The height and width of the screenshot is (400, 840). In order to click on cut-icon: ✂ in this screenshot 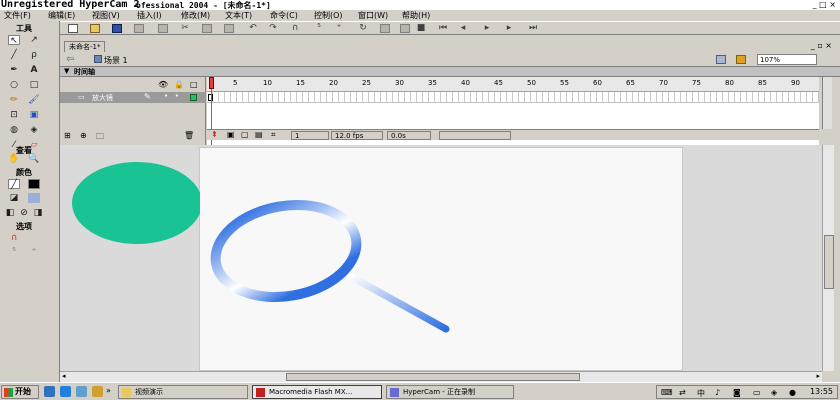, I will do `click(185, 28)`.